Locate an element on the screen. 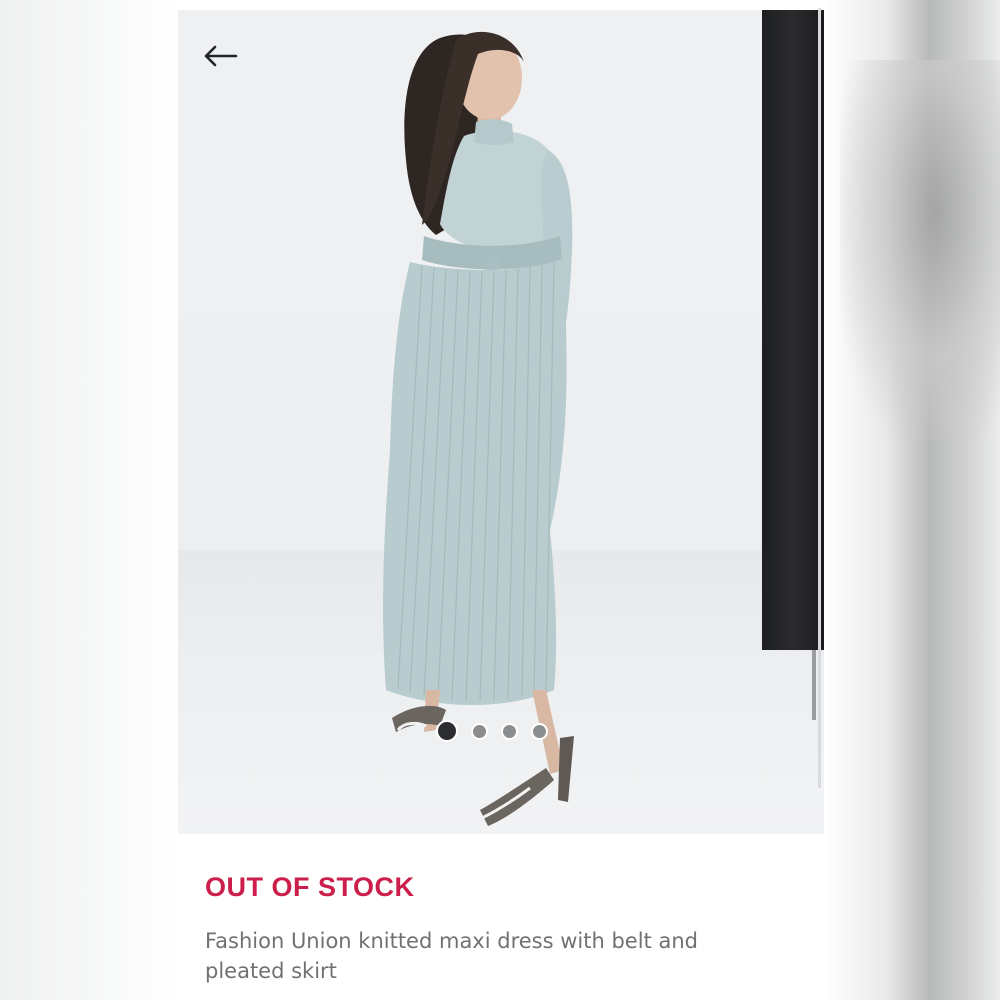  back-button is located at coordinates (220, 56).